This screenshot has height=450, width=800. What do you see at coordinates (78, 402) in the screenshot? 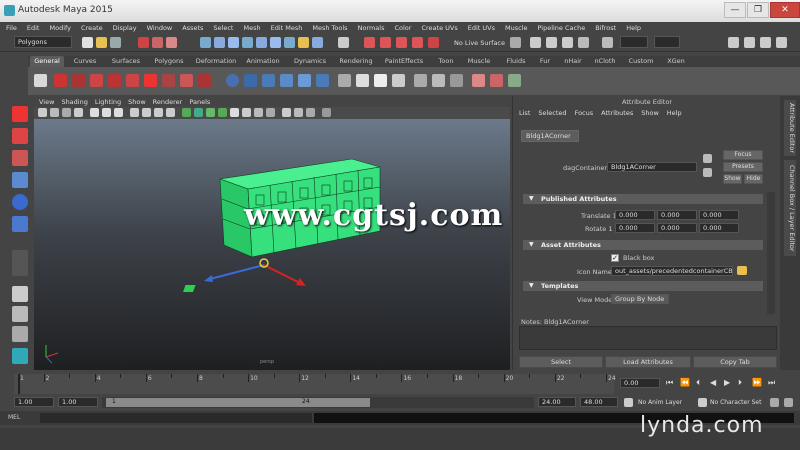
I see `playback-start-field: 1.00` at bounding box center [78, 402].